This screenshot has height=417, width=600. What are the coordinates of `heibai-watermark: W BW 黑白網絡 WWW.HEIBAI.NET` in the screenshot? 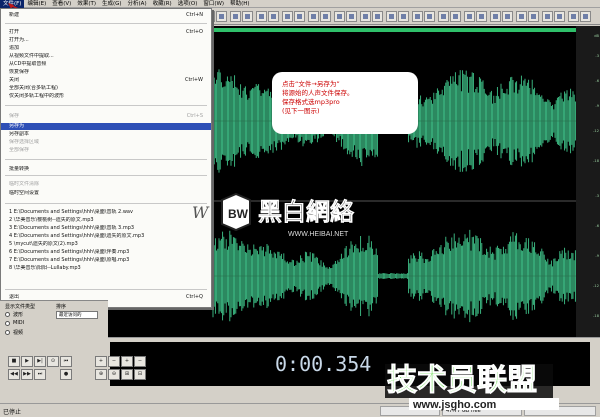 It's located at (300, 217).